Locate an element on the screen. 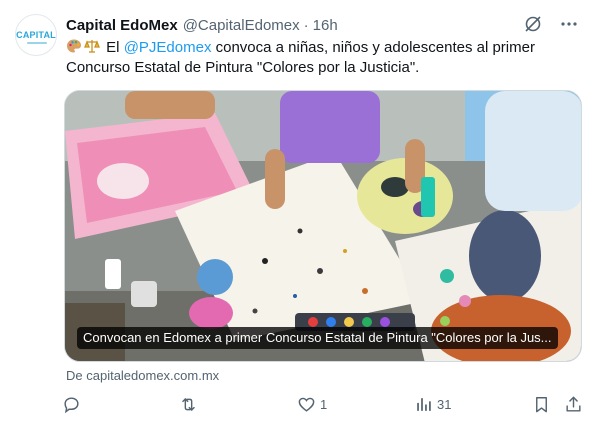 The image size is (597, 424). more-options-icon is located at coordinates (569, 24).